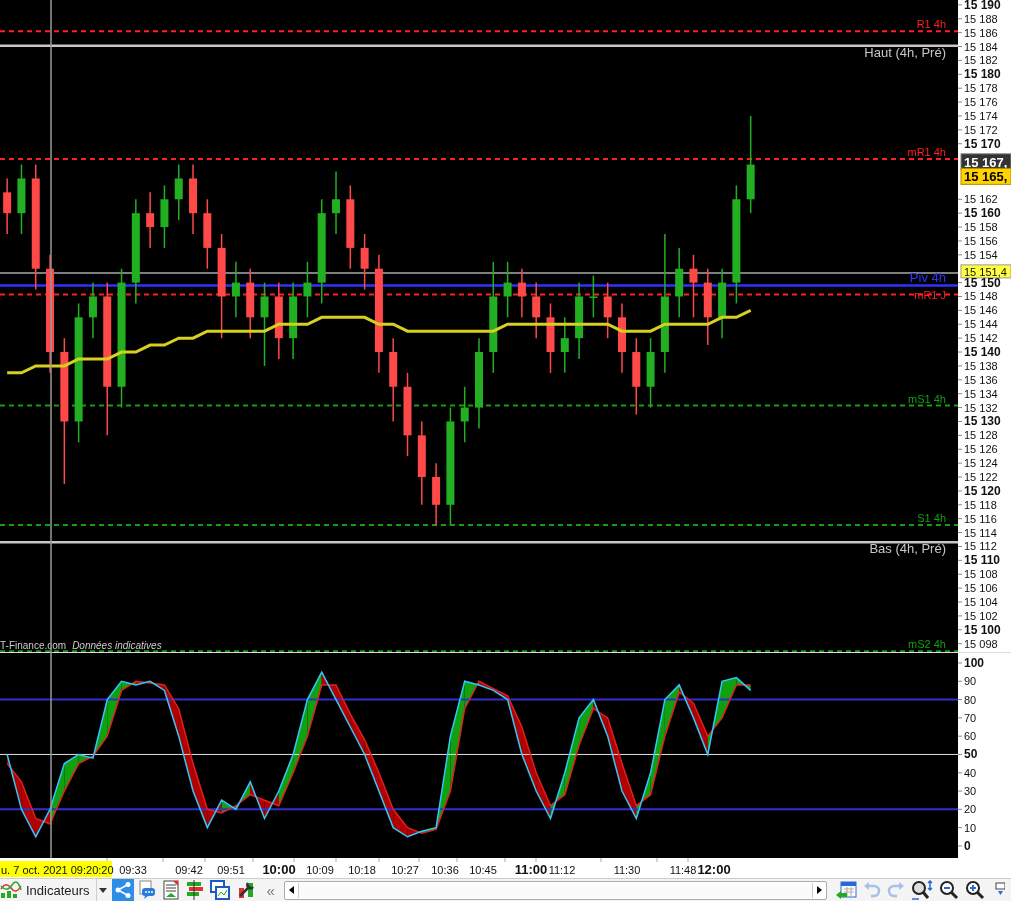 The height and width of the screenshot is (901, 1011). I want to click on axis-tick-label: 100, so click(974, 663).